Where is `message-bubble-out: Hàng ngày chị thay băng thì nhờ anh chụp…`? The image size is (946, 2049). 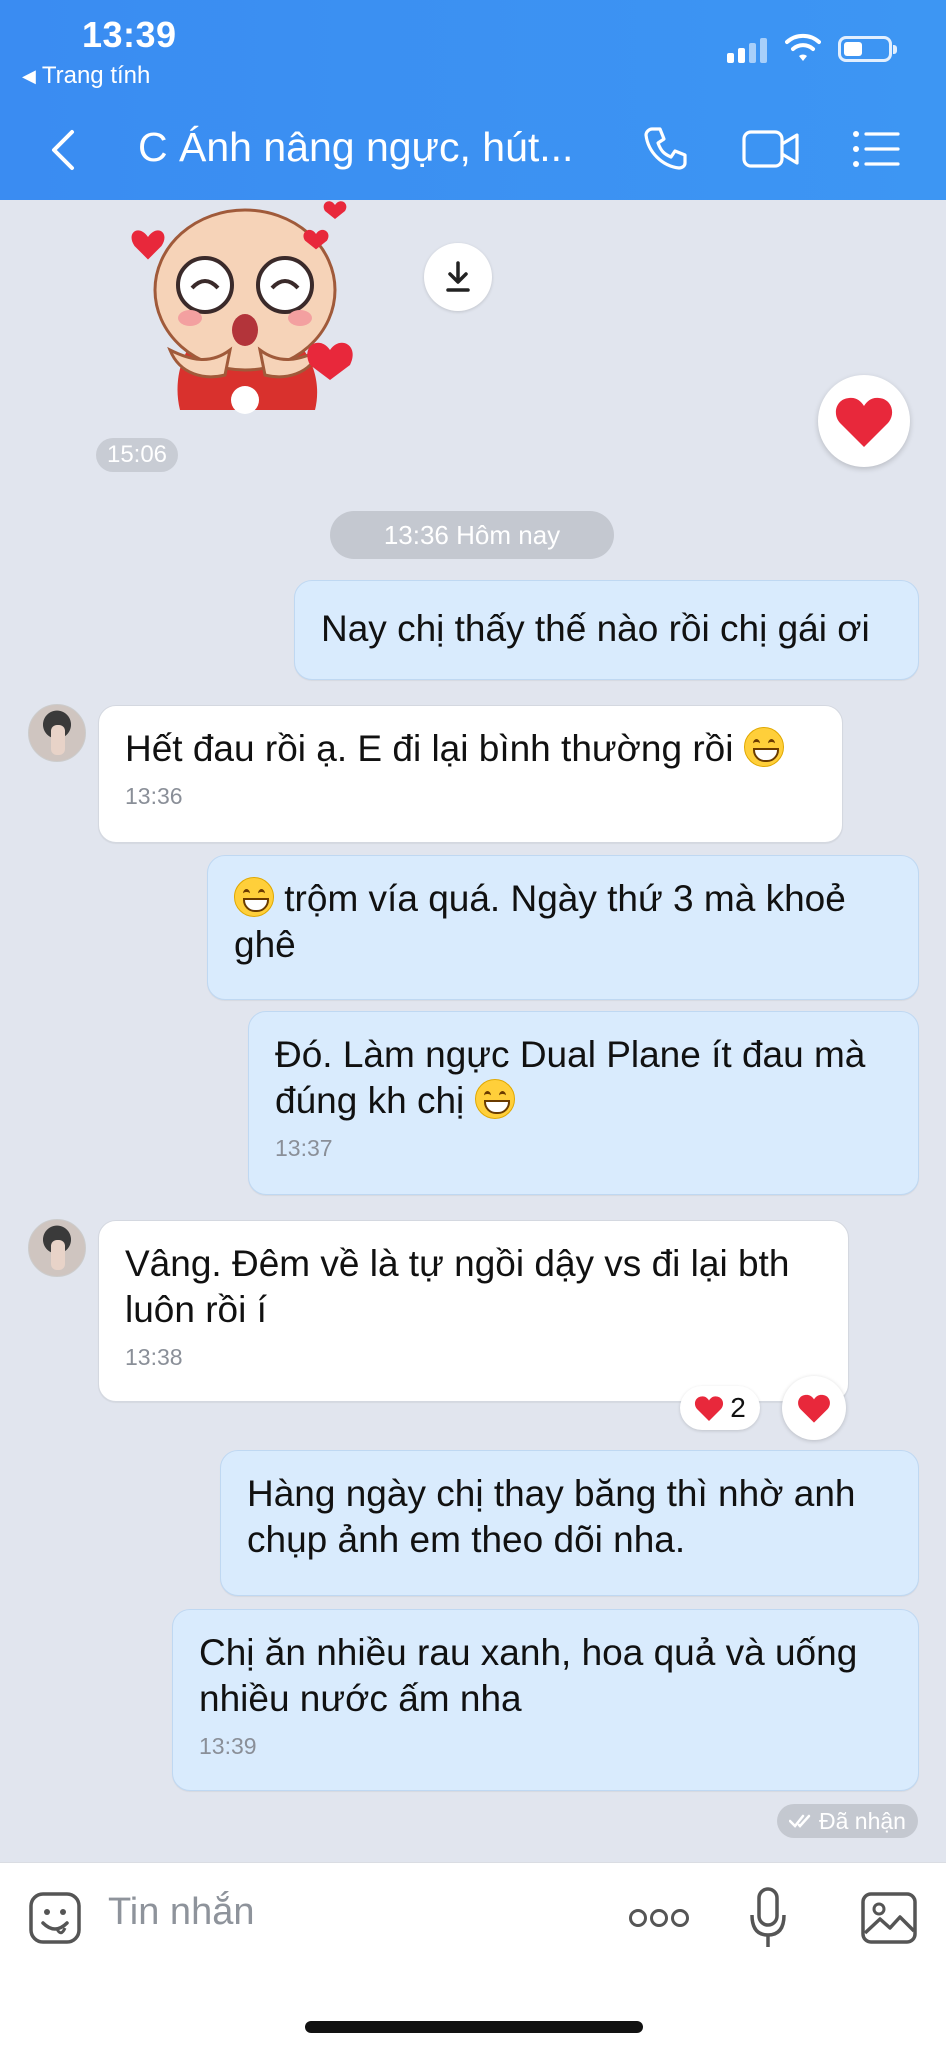 message-bubble-out: Hàng ngày chị thay băng thì nhờ anh chụp… is located at coordinates (569, 1523).